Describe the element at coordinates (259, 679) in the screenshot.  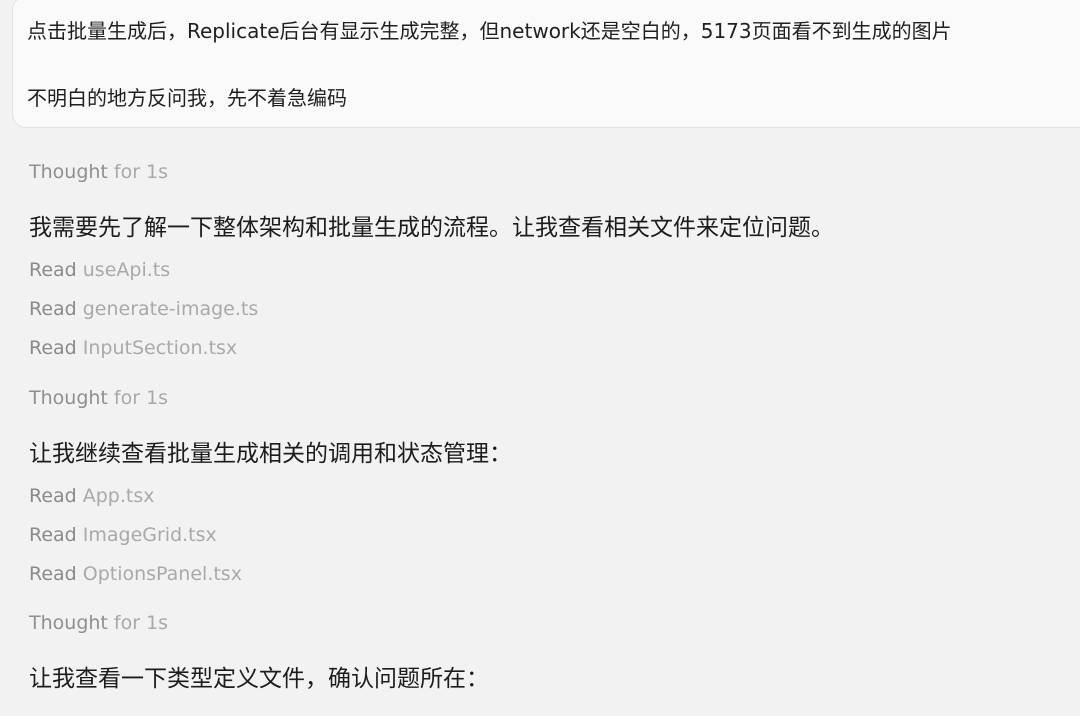
I see `assistant-message: 让我查看一下类型定义文件，确认问题所在：` at that location.